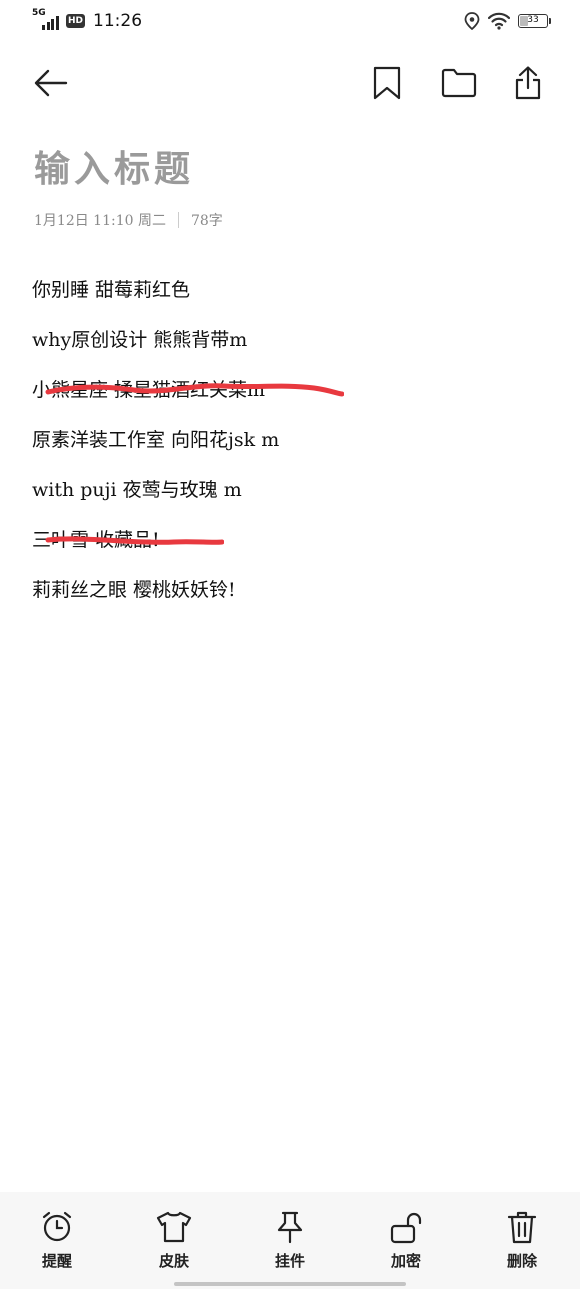  What do you see at coordinates (290, 22) in the screenshot?
I see `status-bar: 5G HD 11:26 33` at bounding box center [290, 22].